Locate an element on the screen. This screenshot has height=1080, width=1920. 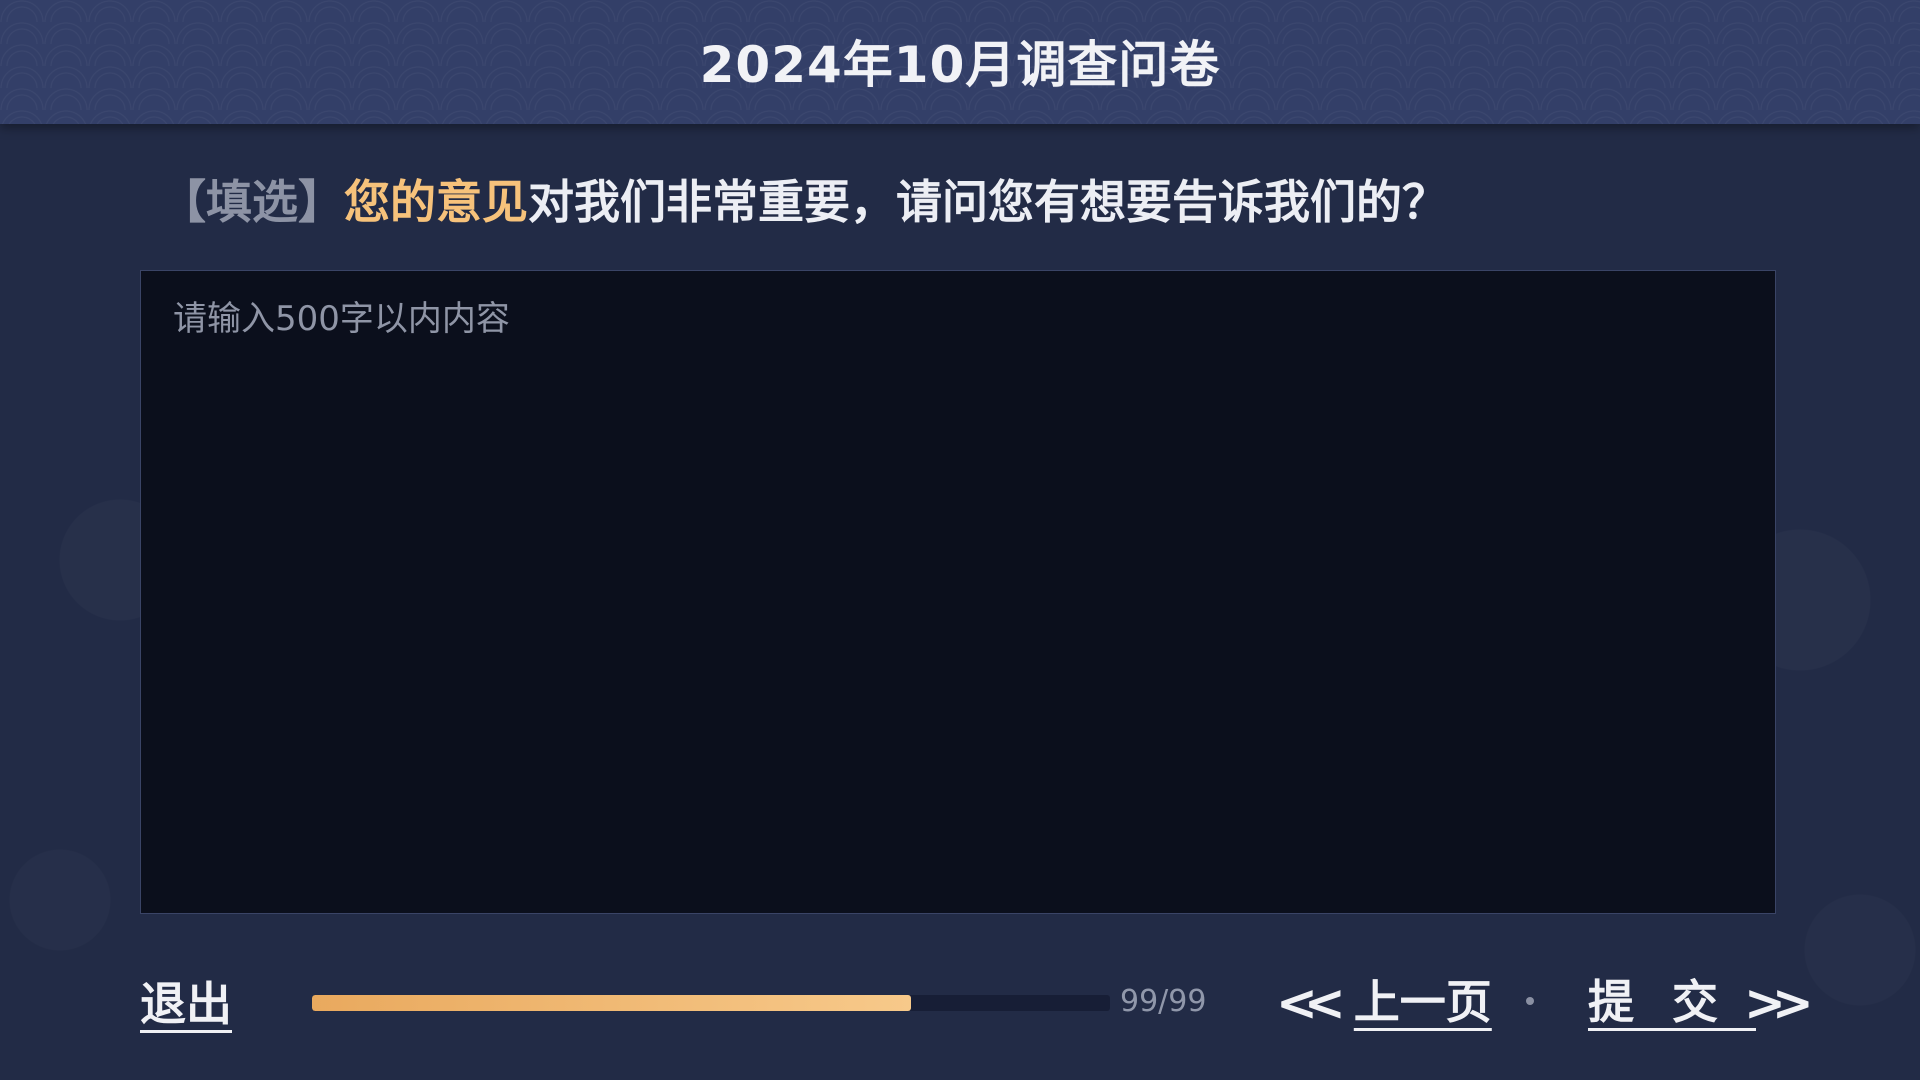
progress-count: 99/99 is located at coordinates (1163, 1001).